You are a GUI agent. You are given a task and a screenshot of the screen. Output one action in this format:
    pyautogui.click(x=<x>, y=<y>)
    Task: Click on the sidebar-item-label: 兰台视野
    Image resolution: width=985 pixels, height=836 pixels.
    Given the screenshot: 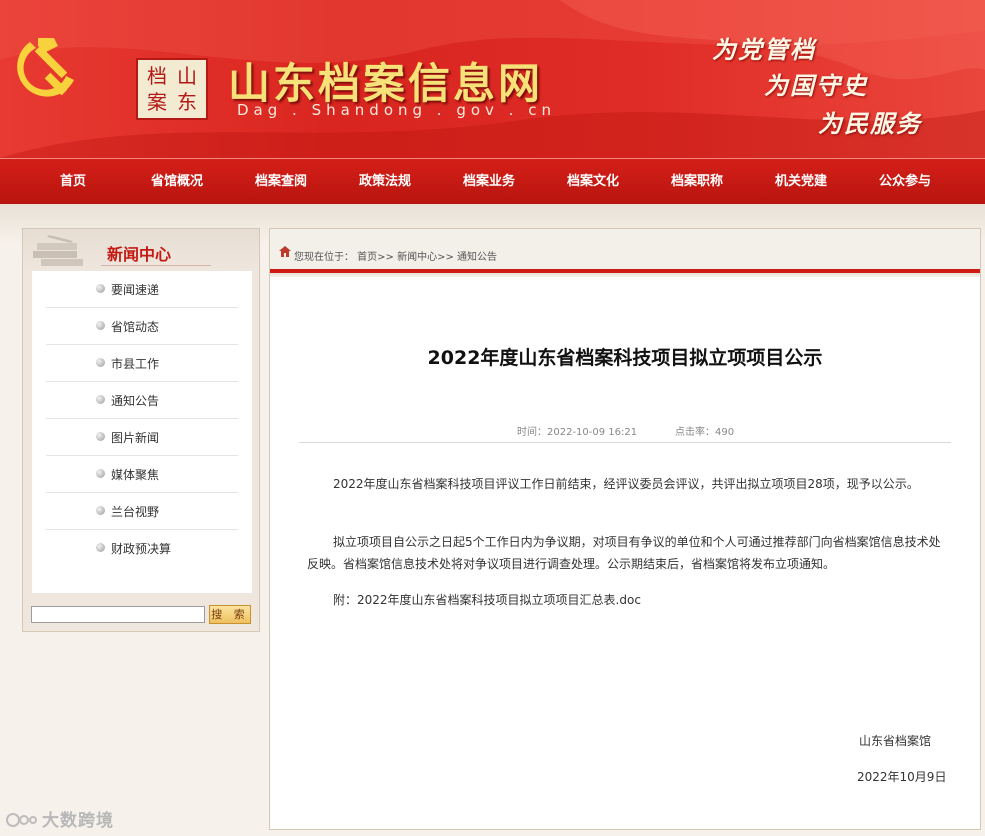 What is the action you would take?
    pyautogui.click(x=135, y=512)
    